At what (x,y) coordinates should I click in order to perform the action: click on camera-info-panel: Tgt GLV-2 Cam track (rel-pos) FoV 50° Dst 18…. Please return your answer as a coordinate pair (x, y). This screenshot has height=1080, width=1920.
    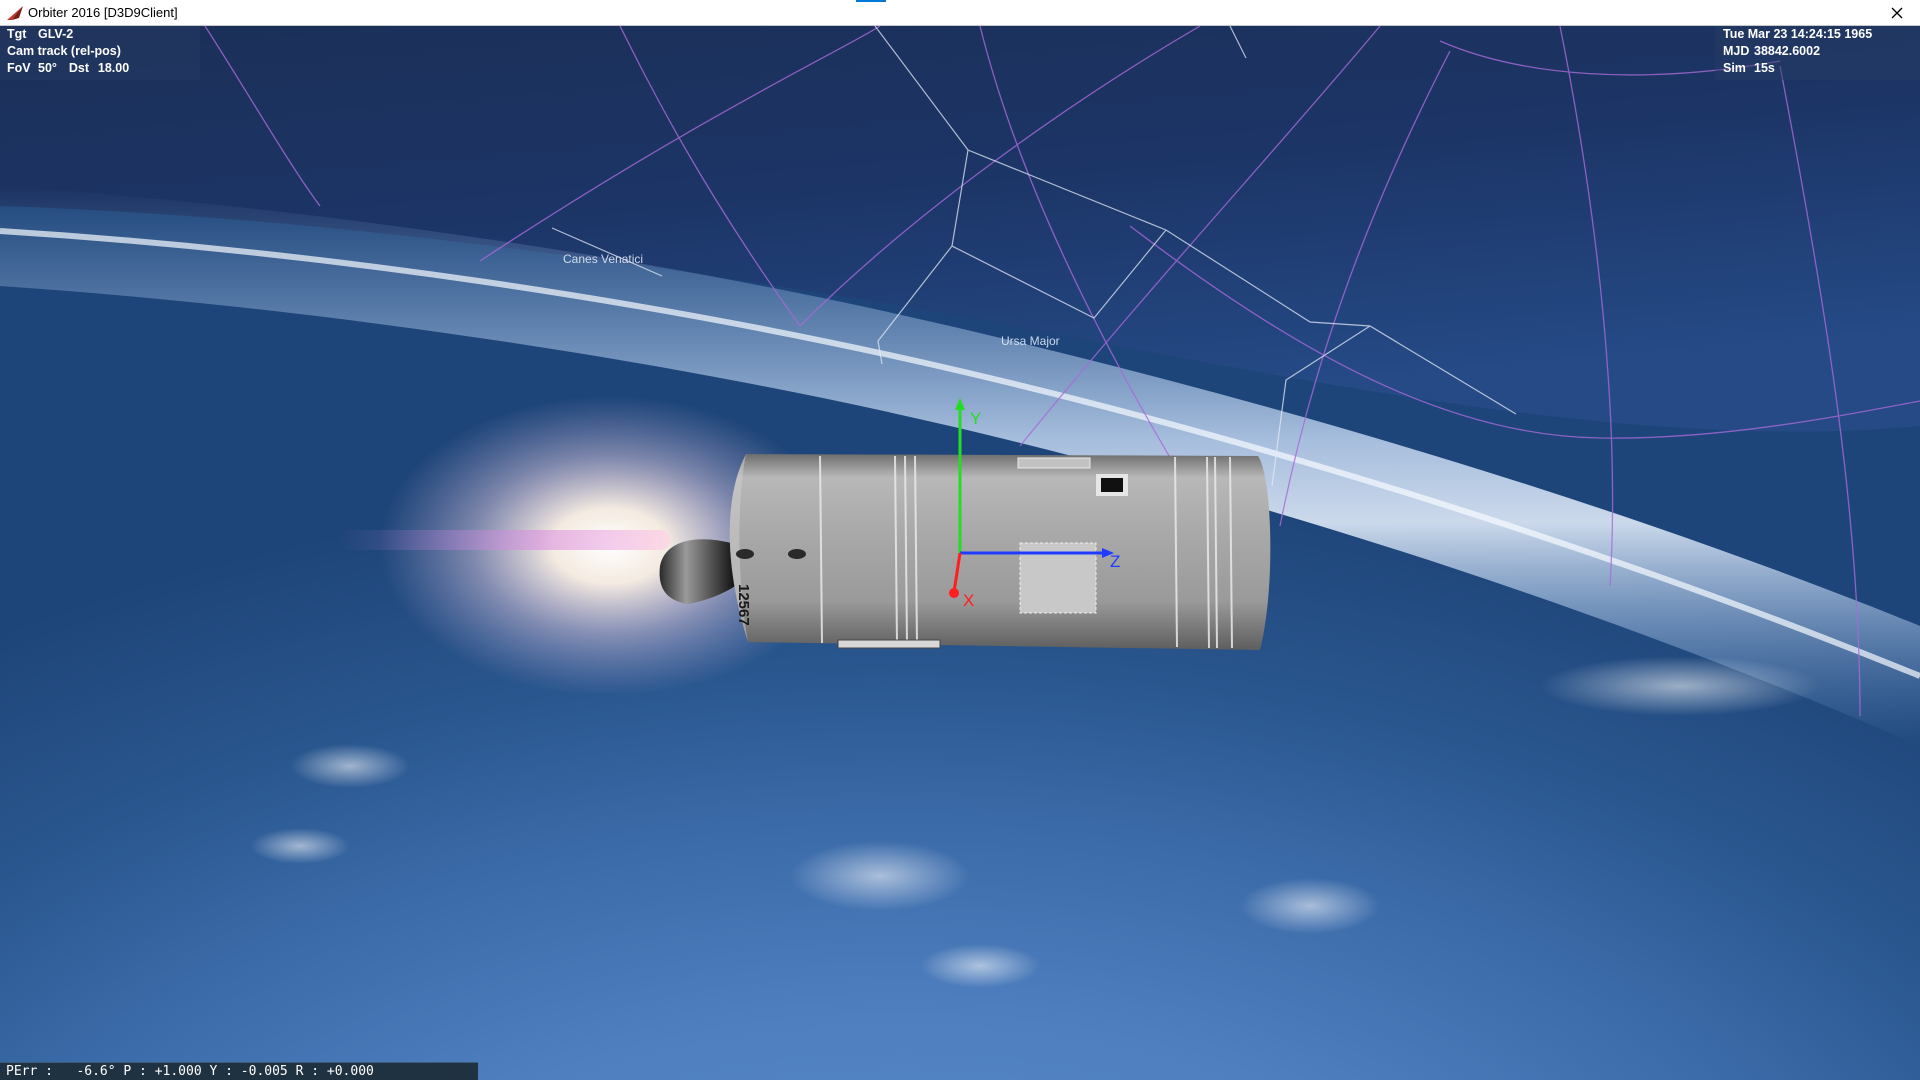
    Looking at the image, I should click on (100, 53).